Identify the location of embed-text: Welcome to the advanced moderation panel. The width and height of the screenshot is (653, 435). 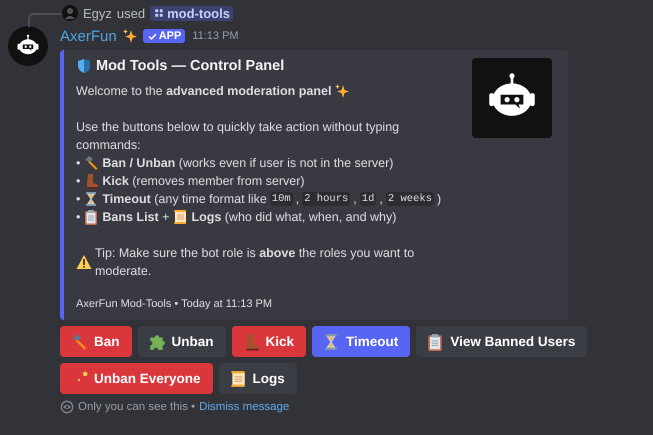
(204, 91).